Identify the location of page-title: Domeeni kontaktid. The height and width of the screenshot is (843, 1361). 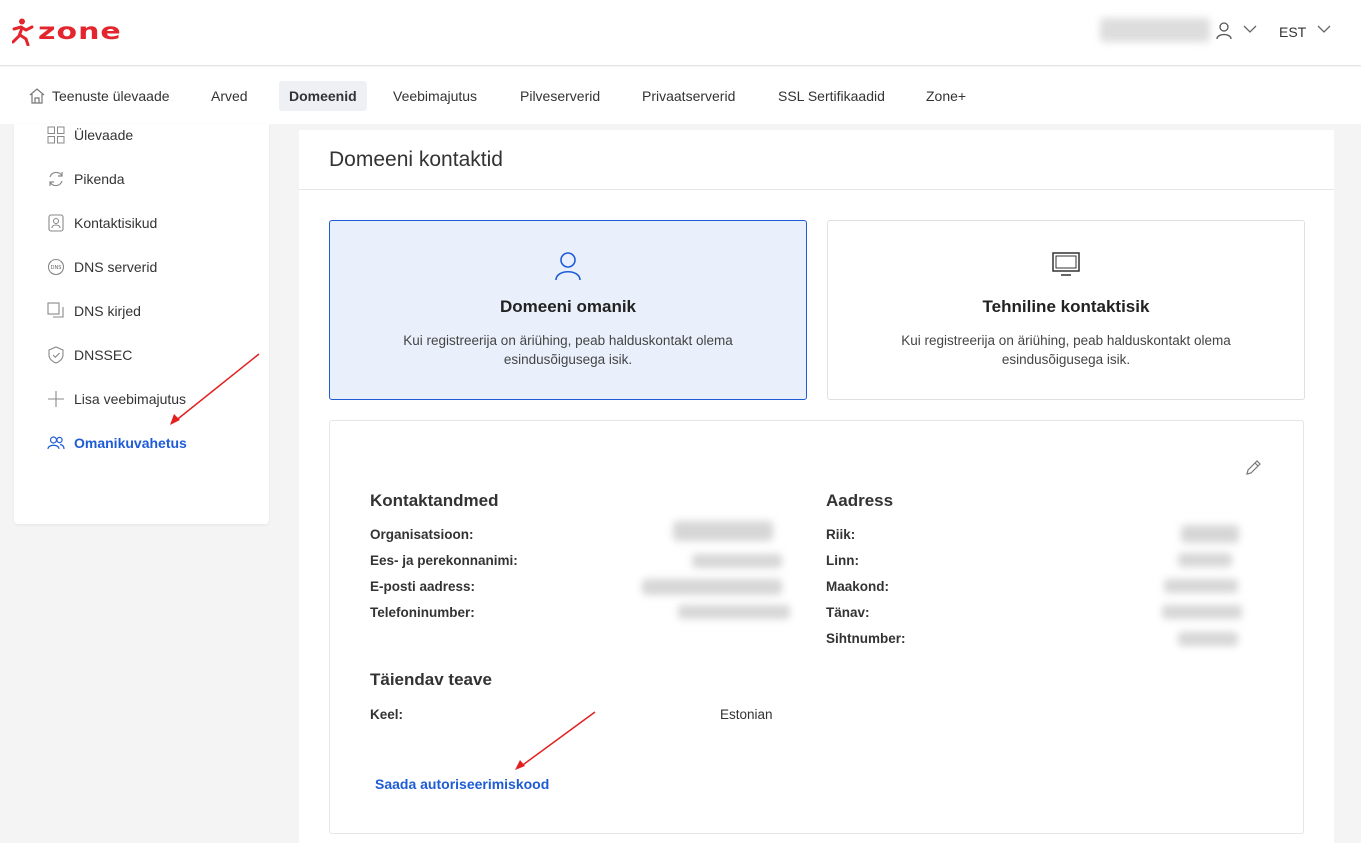
(416, 159).